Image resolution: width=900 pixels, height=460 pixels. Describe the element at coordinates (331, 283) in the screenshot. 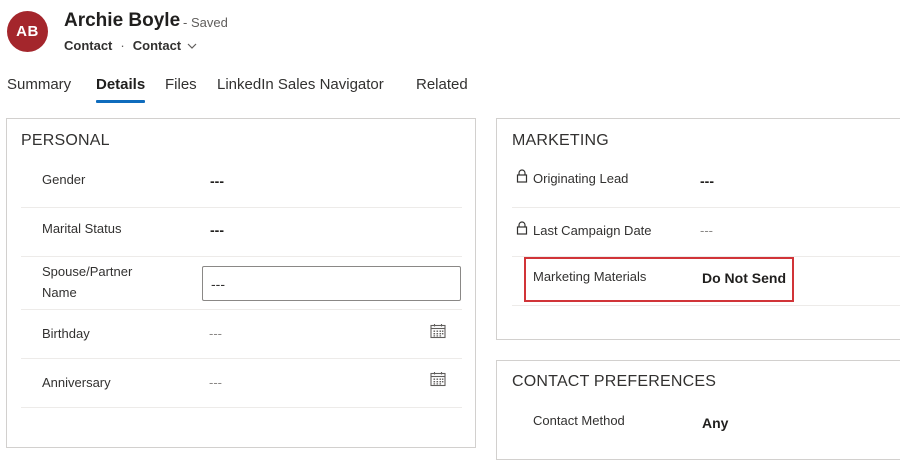

I see `spouse-partner-name-input: ---` at that location.